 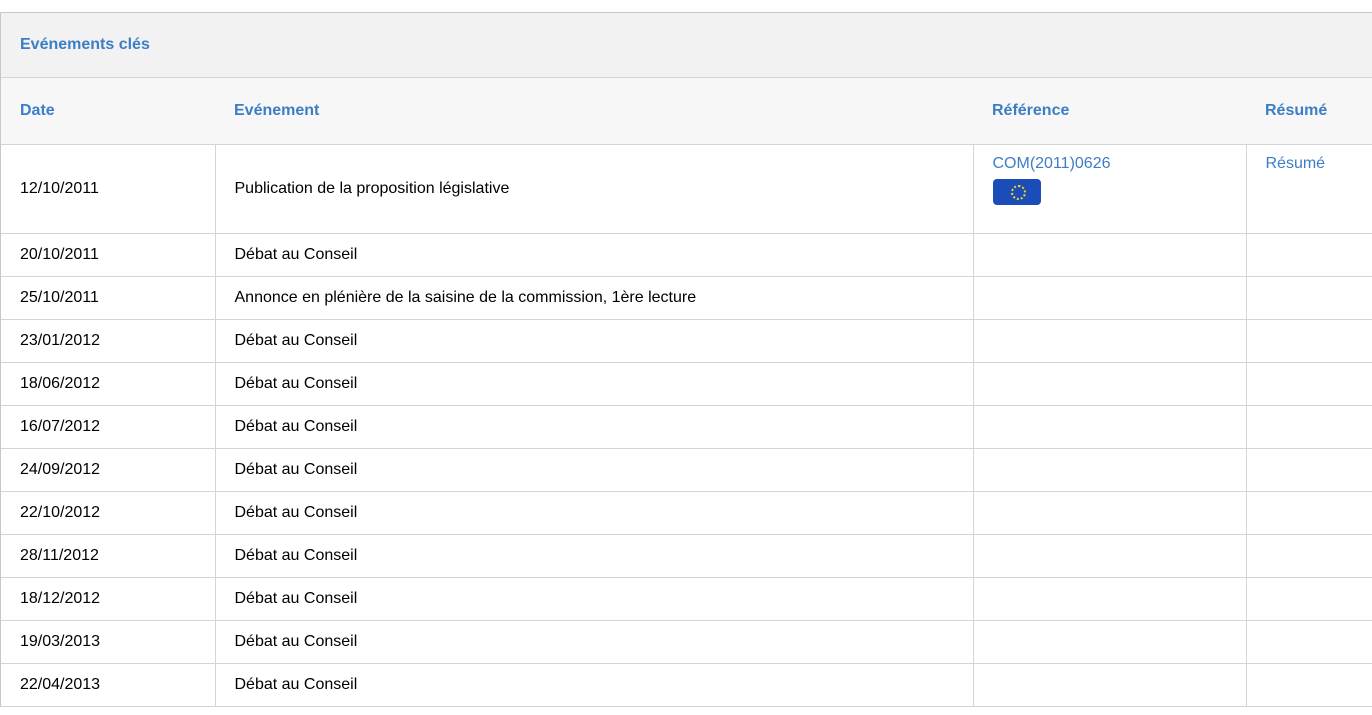 What do you see at coordinates (1309, 189) in the screenshot?
I see `summary-cell: Résumé` at bounding box center [1309, 189].